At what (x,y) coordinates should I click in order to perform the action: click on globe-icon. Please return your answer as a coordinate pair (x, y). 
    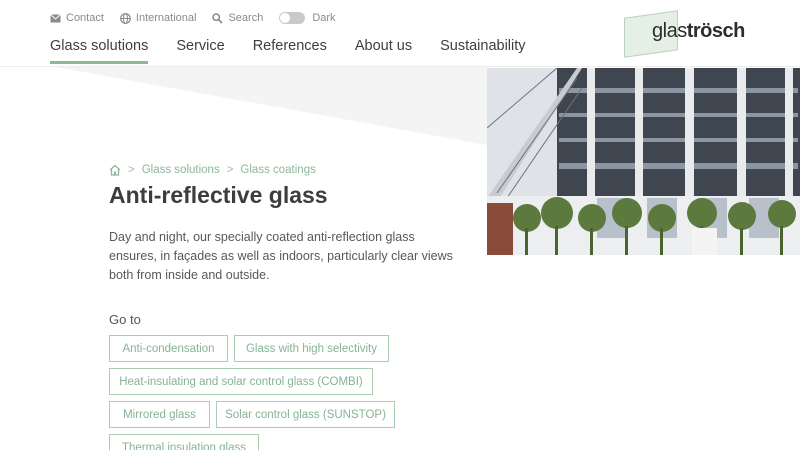
    Looking at the image, I should click on (125, 18).